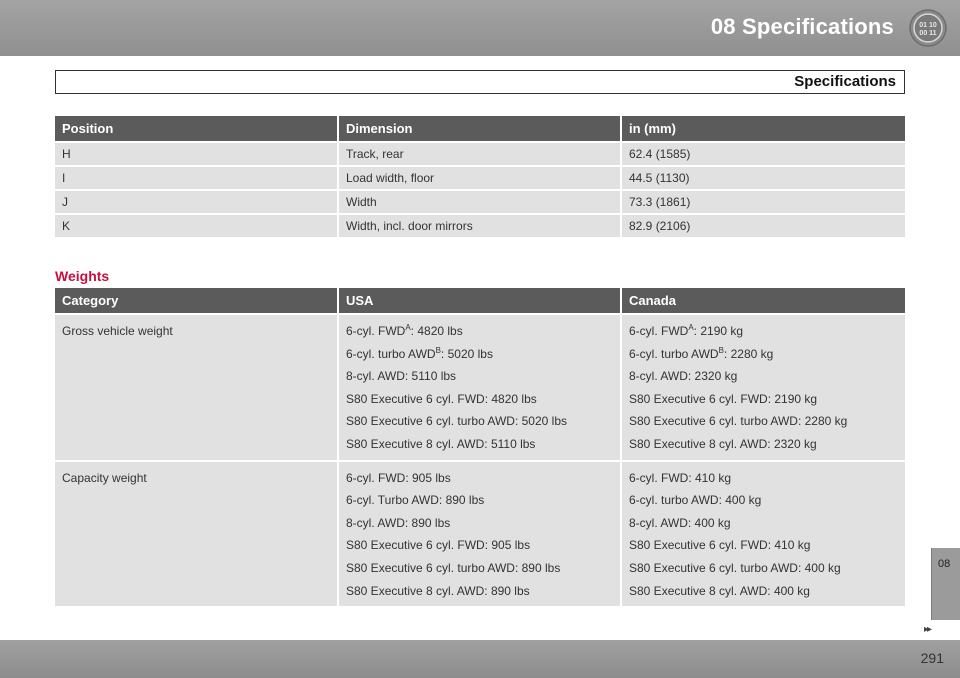 The image size is (960, 678). I want to click on weight-value-text: 8-cyl. AWD: 5110 lbs, so click(401, 376).